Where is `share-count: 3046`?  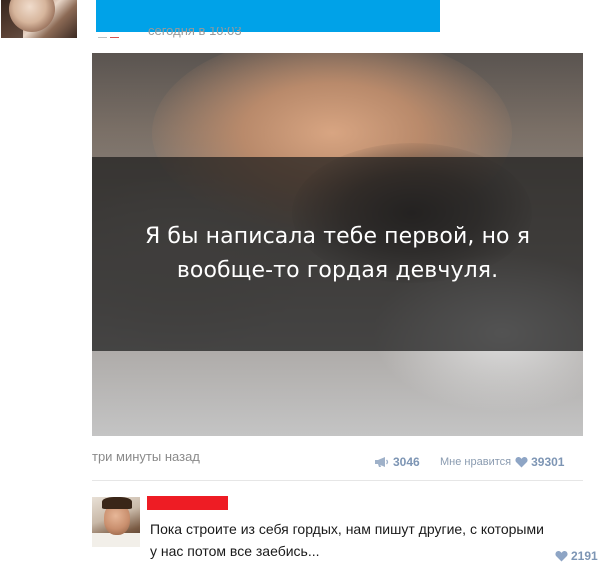
share-count: 3046 is located at coordinates (406, 462).